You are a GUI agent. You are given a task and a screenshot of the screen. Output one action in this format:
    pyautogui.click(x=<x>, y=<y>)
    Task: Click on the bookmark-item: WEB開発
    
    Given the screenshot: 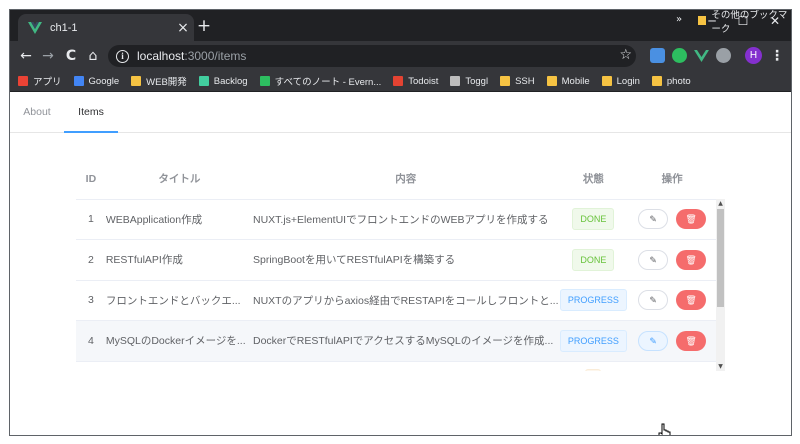 What is the action you would take?
    pyautogui.click(x=159, y=81)
    